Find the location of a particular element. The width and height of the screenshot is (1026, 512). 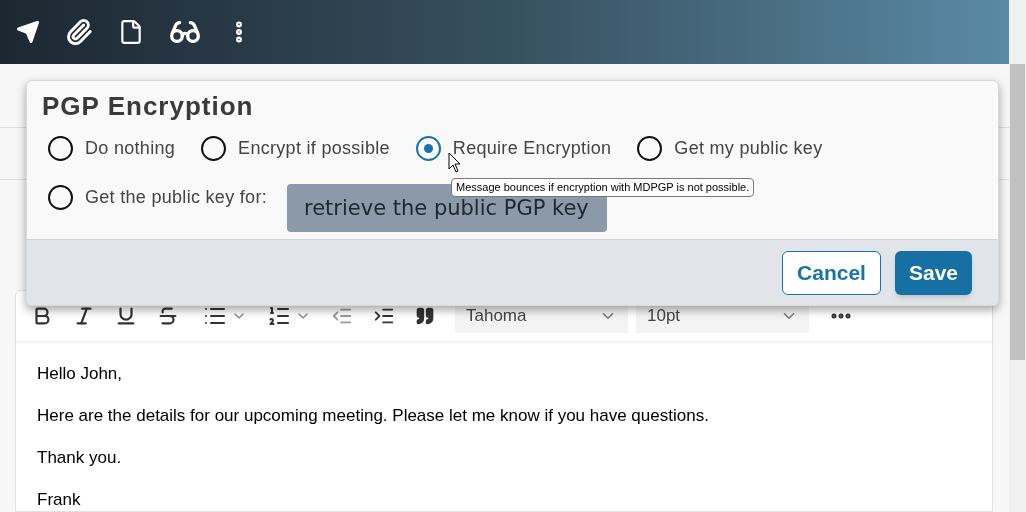

email-paragraph: Hello John, is located at coordinates (80, 373).